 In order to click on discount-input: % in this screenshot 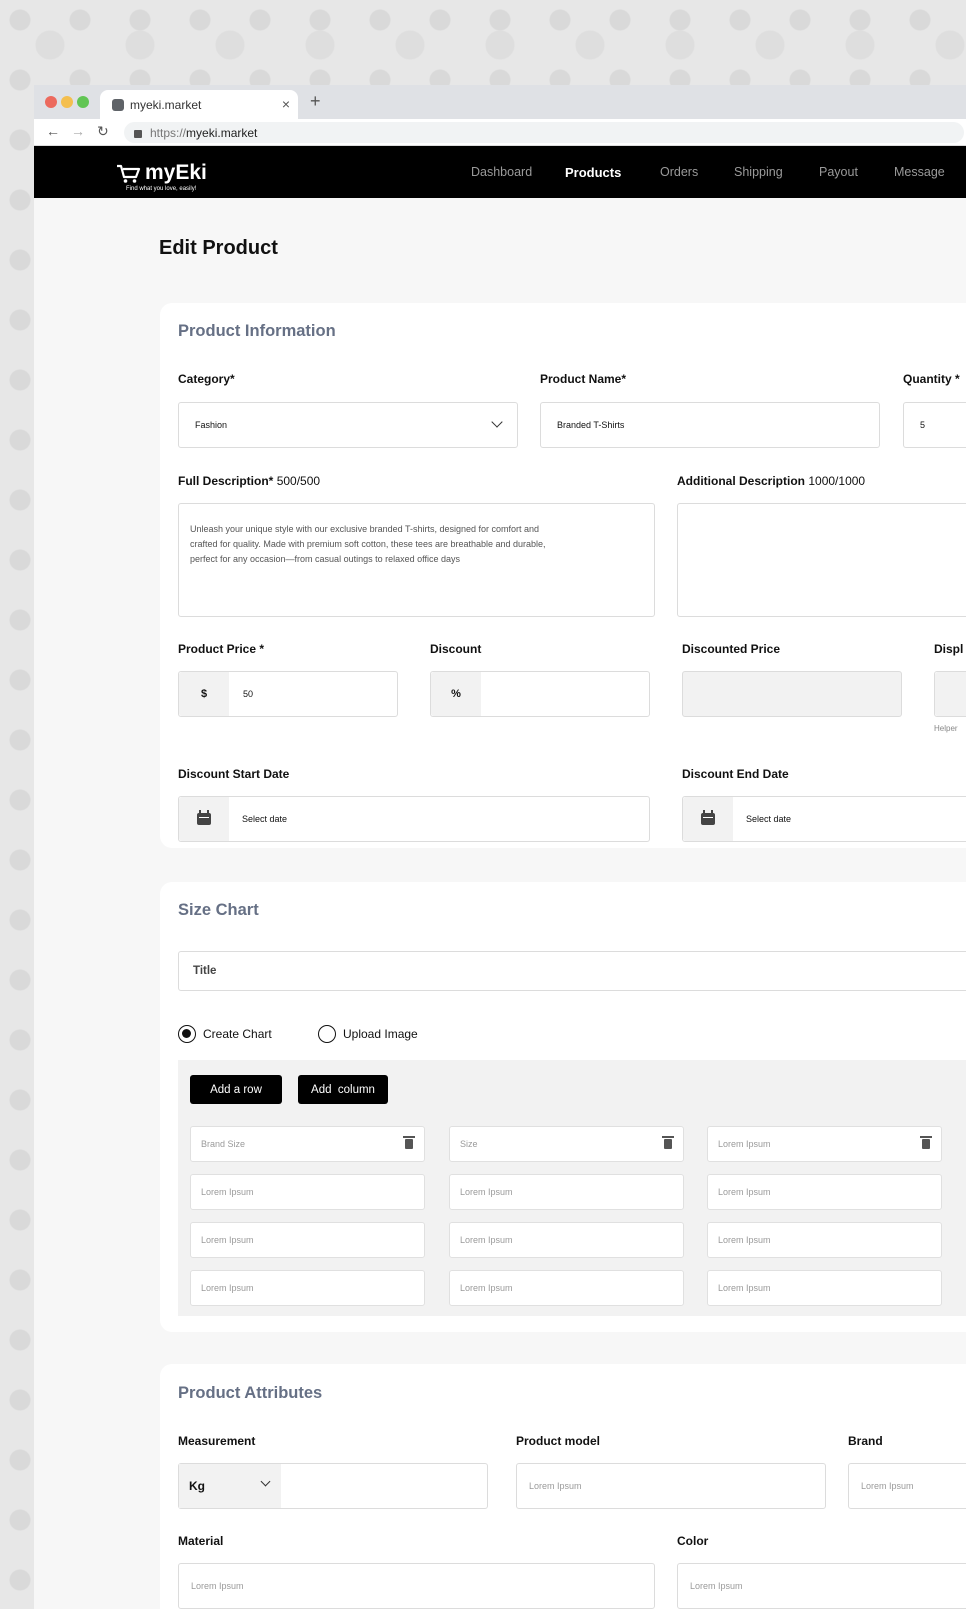, I will do `click(540, 694)`.